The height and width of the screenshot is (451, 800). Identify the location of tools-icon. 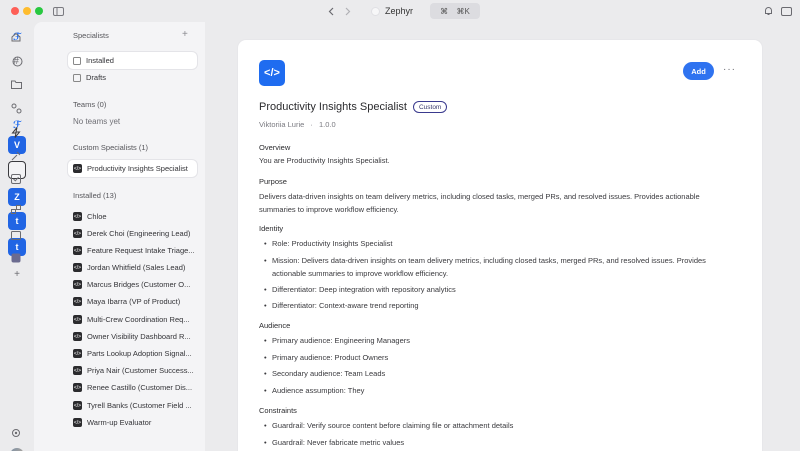
(16, 156).